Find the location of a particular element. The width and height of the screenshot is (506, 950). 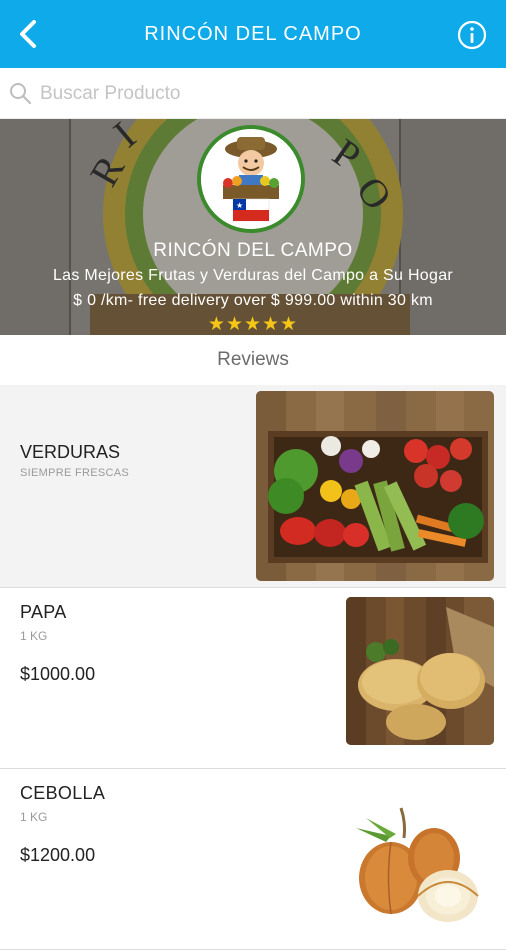

product-name: CEBOLLA is located at coordinates (63, 793).